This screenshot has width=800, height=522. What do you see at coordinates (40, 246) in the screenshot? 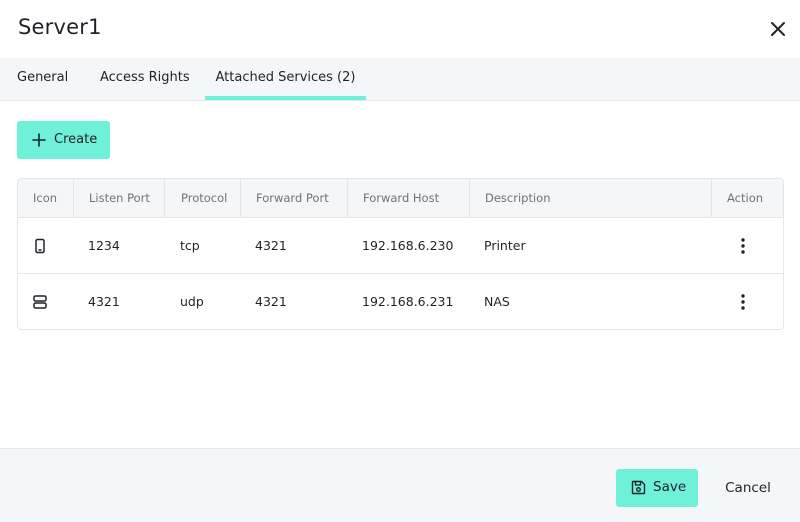
I see `mobile-device-icon` at bounding box center [40, 246].